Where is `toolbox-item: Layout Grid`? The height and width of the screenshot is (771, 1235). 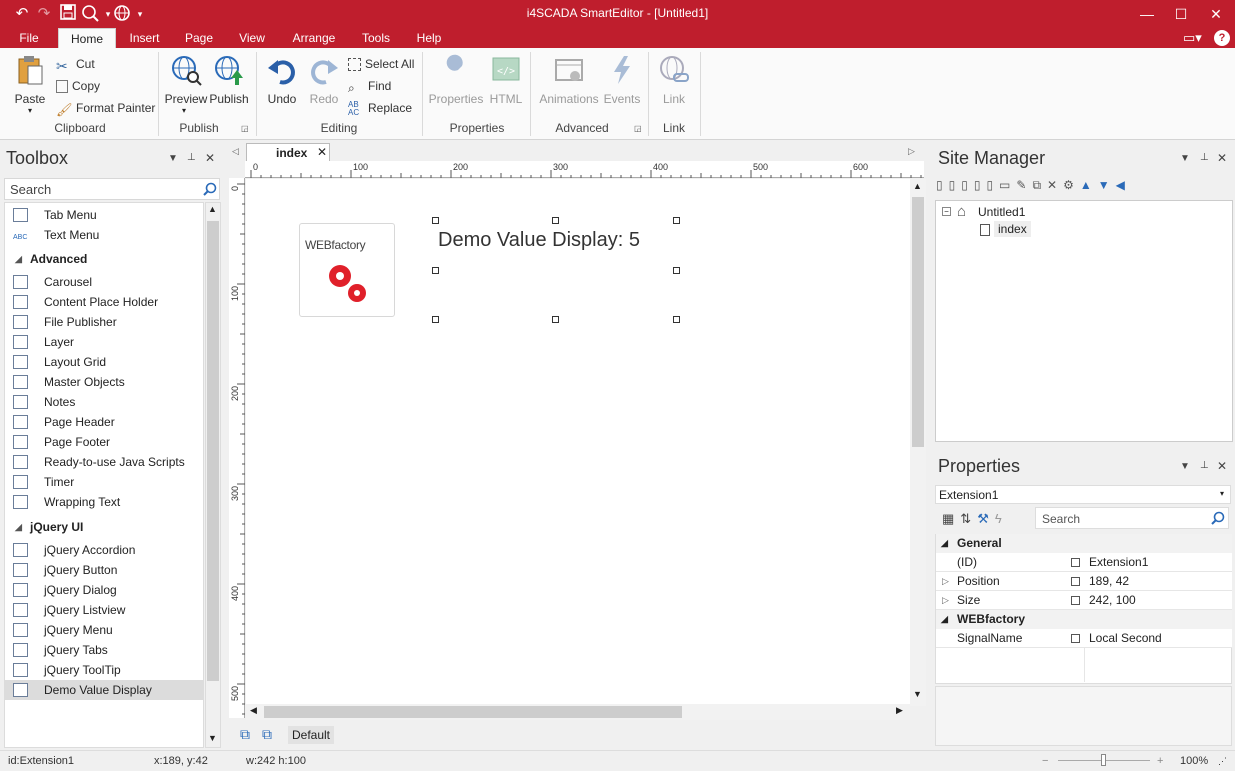
toolbox-item: Layout Grid is located at coordinates (104, 362).